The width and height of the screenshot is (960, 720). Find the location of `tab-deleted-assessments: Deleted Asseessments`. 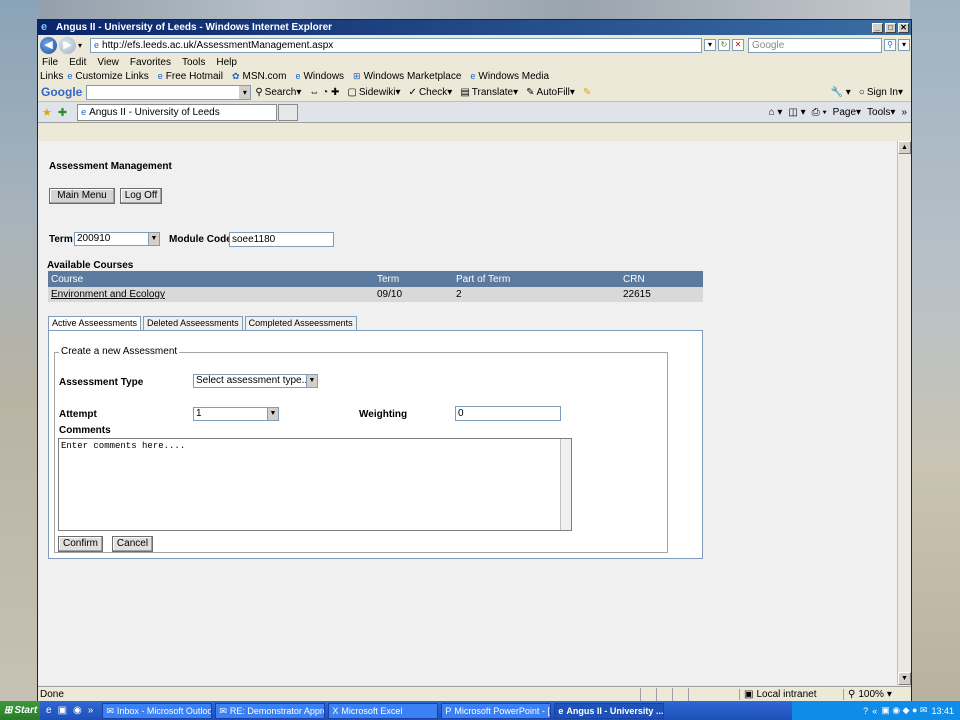

tab-deleted-assessments: Deleted Asseessments is located at coordinates (193, 323).